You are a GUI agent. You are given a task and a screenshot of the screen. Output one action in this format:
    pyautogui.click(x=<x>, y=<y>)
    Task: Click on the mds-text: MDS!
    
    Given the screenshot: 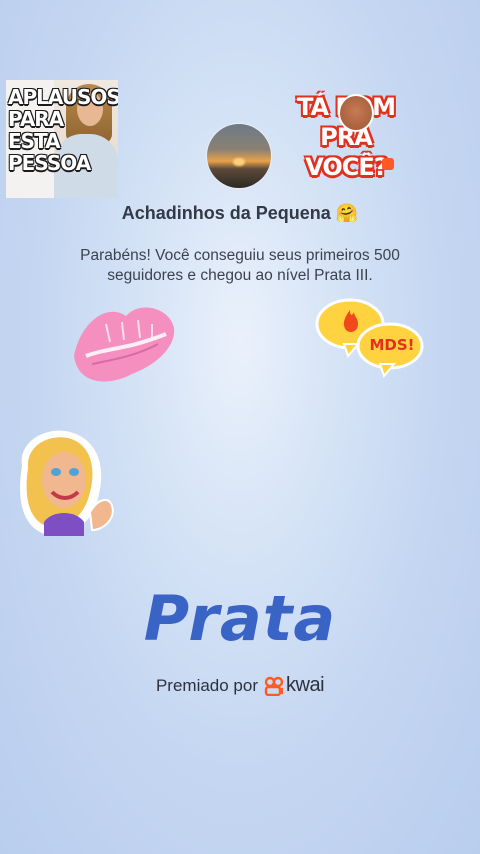 What is the action you would take?
    pyautogui.click(x=392, y=345)
    